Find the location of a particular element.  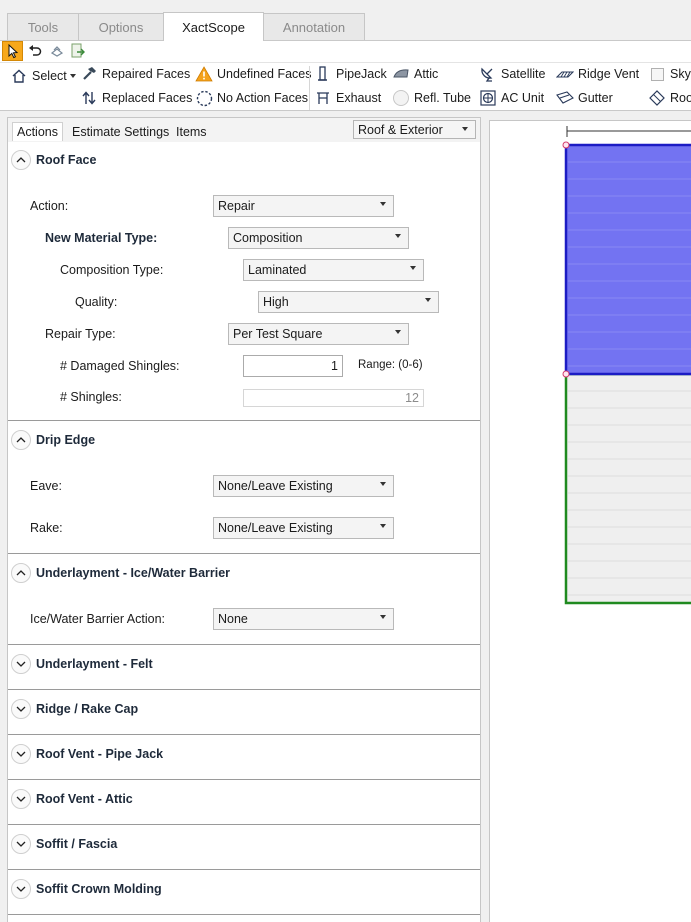

category-select: Roof & Exterior is located at coordinates (414, 129).